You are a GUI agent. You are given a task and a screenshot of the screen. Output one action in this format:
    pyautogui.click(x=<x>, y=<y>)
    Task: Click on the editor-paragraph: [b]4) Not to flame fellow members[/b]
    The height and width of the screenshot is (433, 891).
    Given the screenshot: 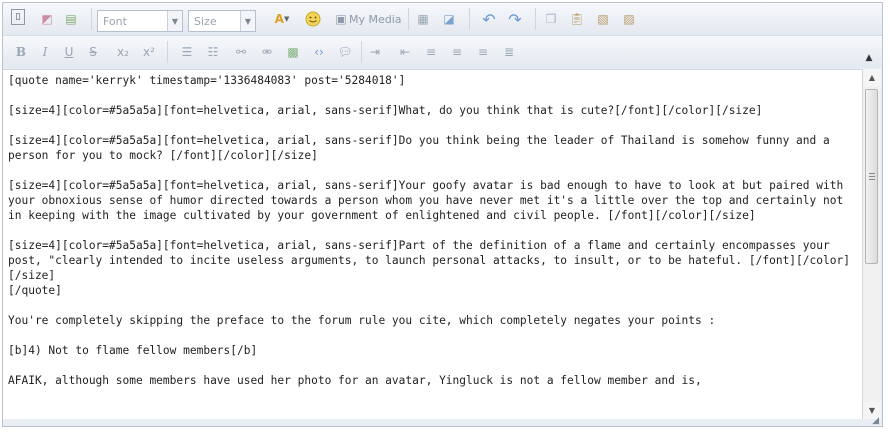 What is the action you would take?
    pyautogui.click(x=133, y=350)
    